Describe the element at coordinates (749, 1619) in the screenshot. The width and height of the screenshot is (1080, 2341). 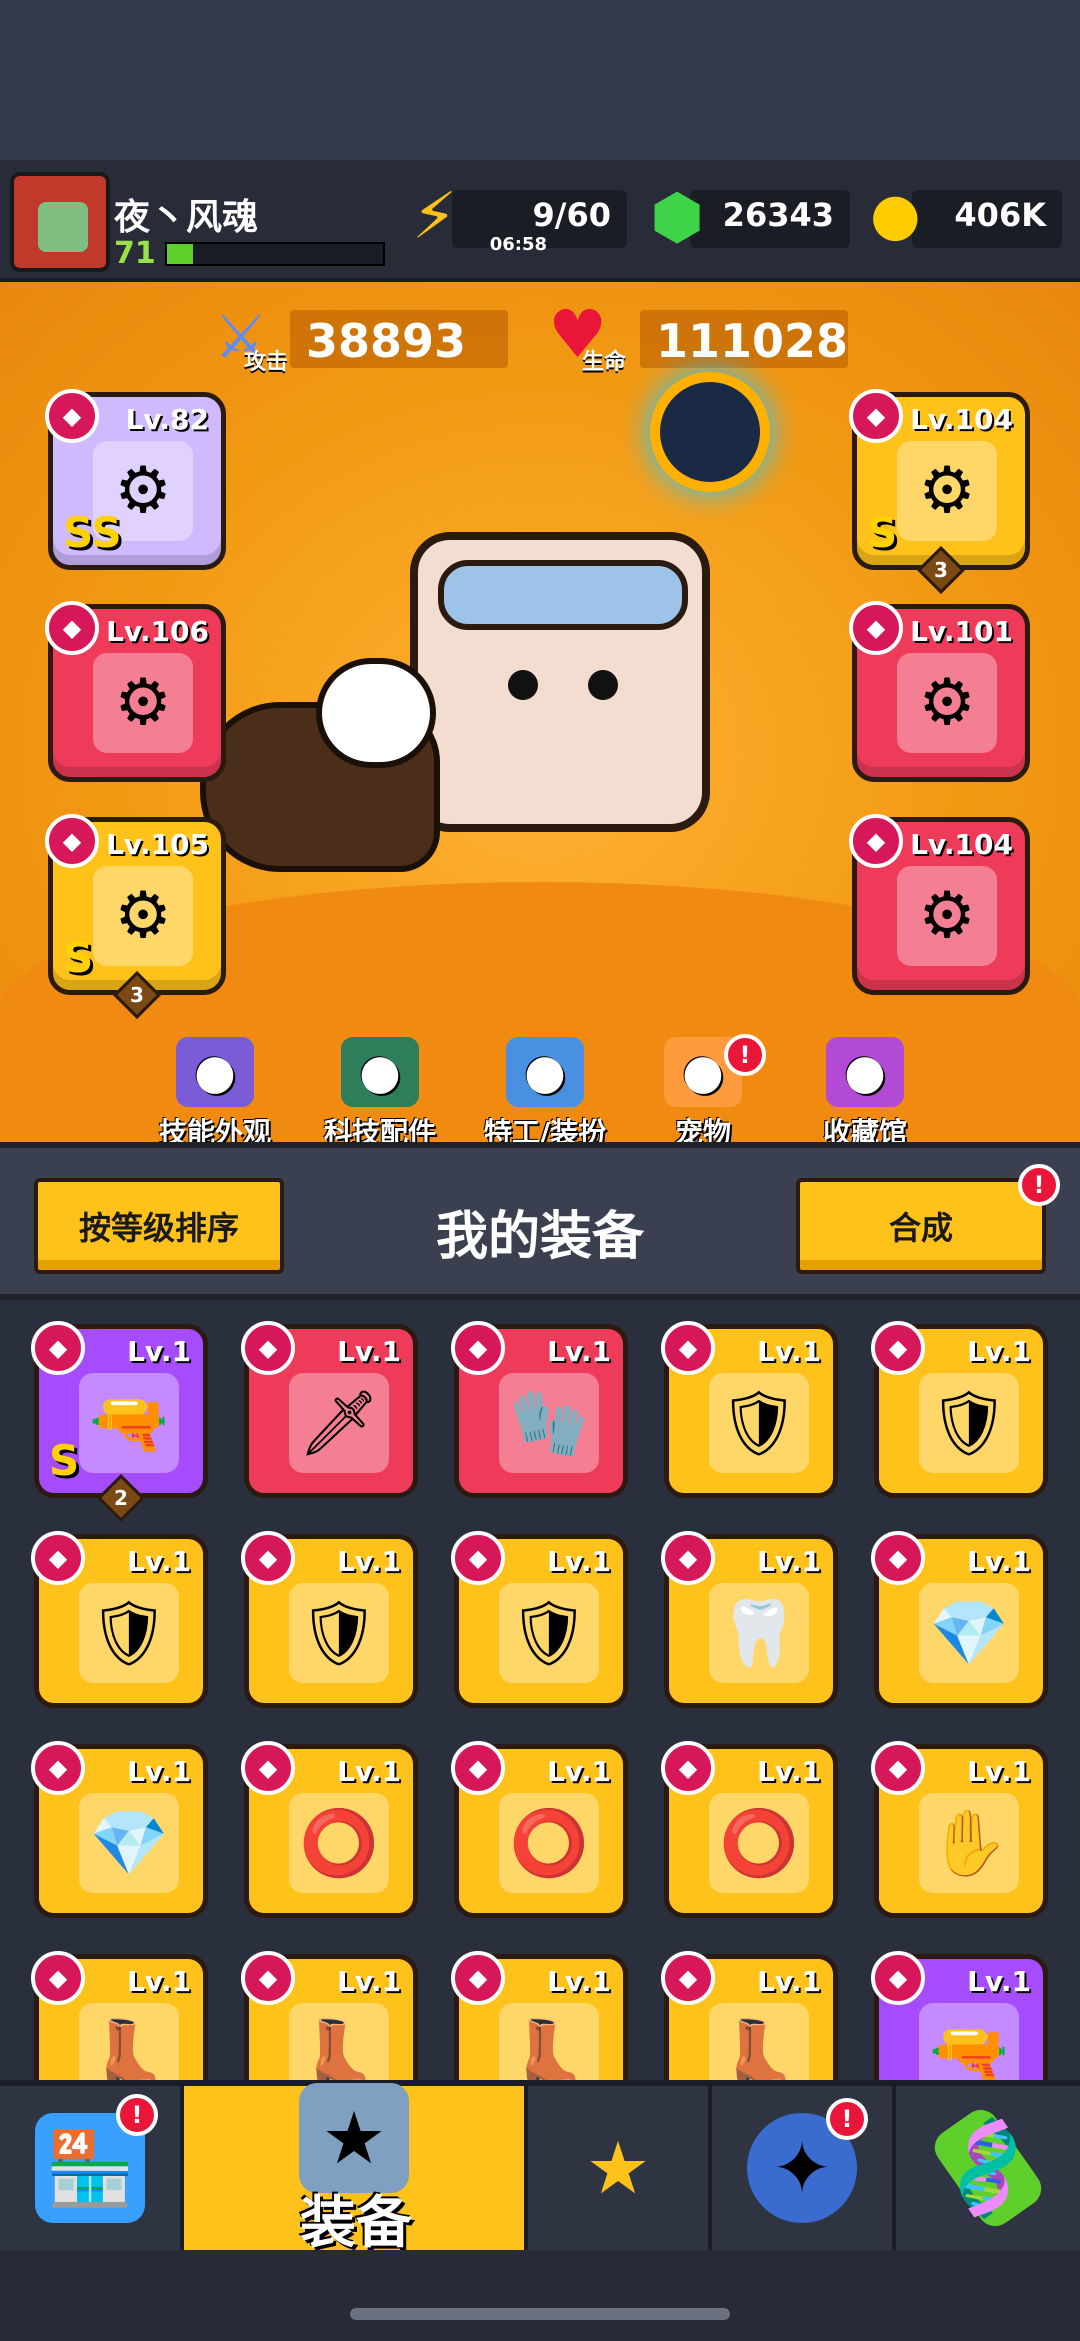
I see `inventory-item: ◆ 🦷 Lv.1` at that location.